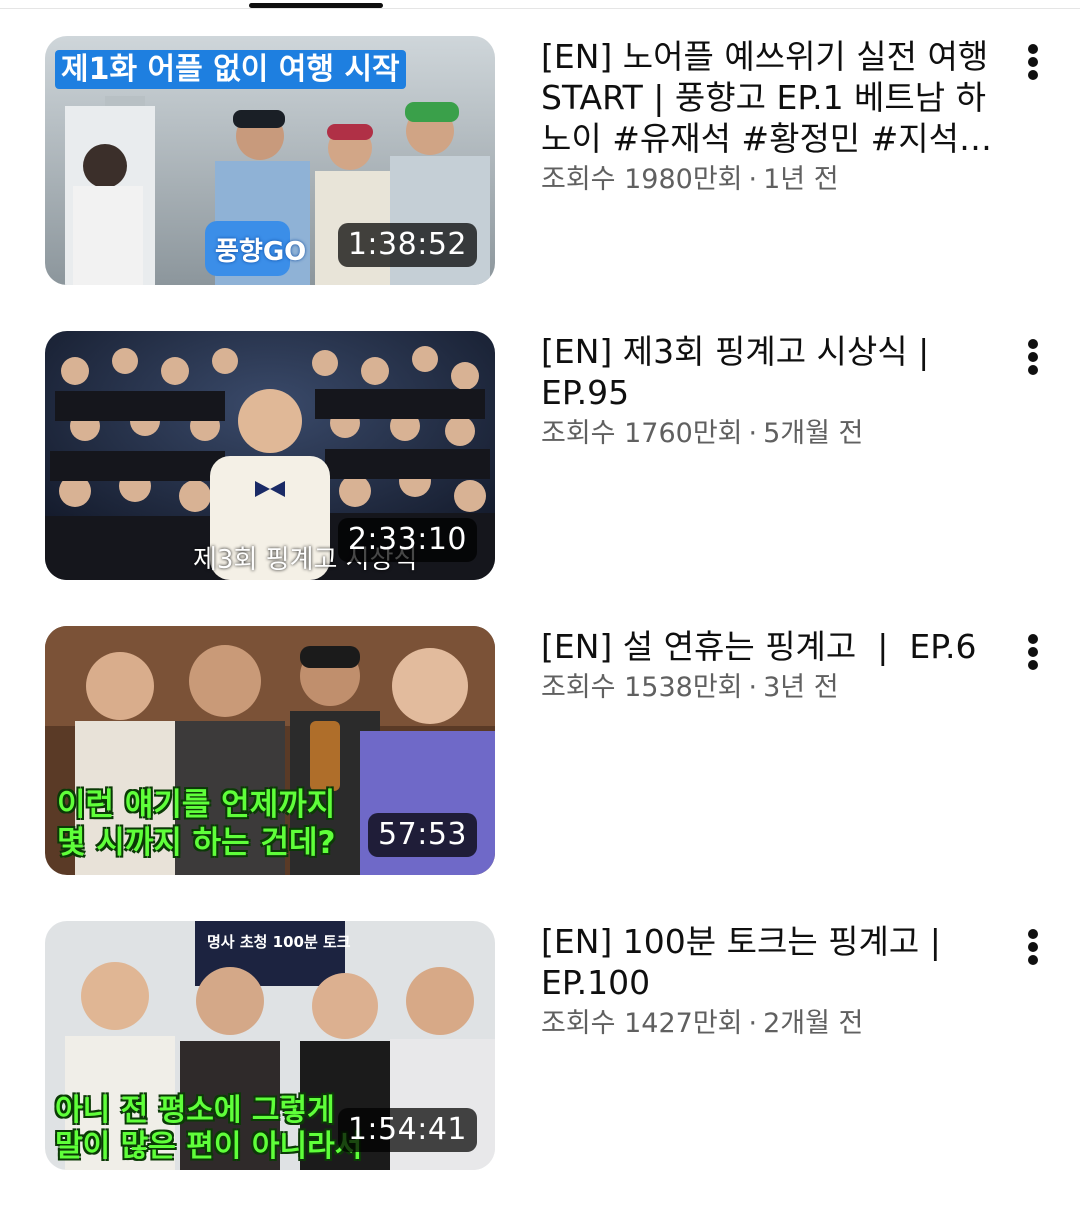 Image resolution: width=1080 pixels, height=1209 pixels. What do you see at coordinates (642, 687) in the screenshot?
I see `view-count: 조회수 1538만회` at bounding box center [642, 687].